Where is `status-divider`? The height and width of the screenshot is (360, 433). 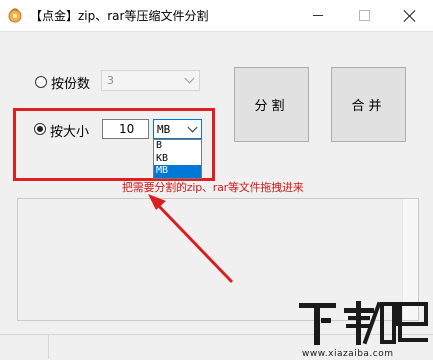
status-divider is located at coordinates (48, 346).